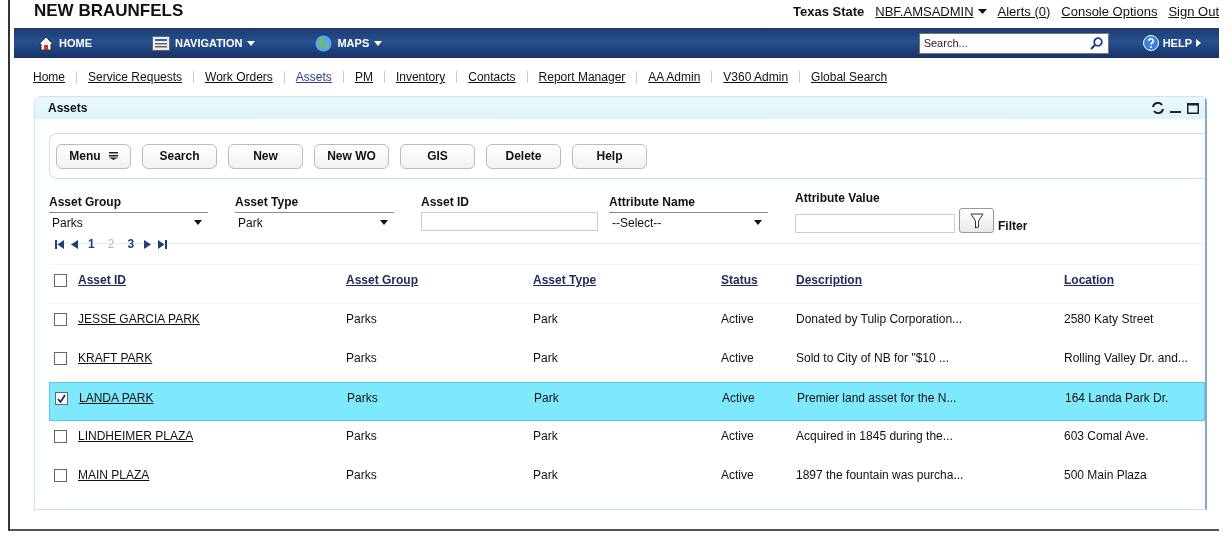  What do you see at coordinates (931, 11) in the screenshot?
I see `user-menu: NBF.AMSADMIN` at bounding box center [931, 11].